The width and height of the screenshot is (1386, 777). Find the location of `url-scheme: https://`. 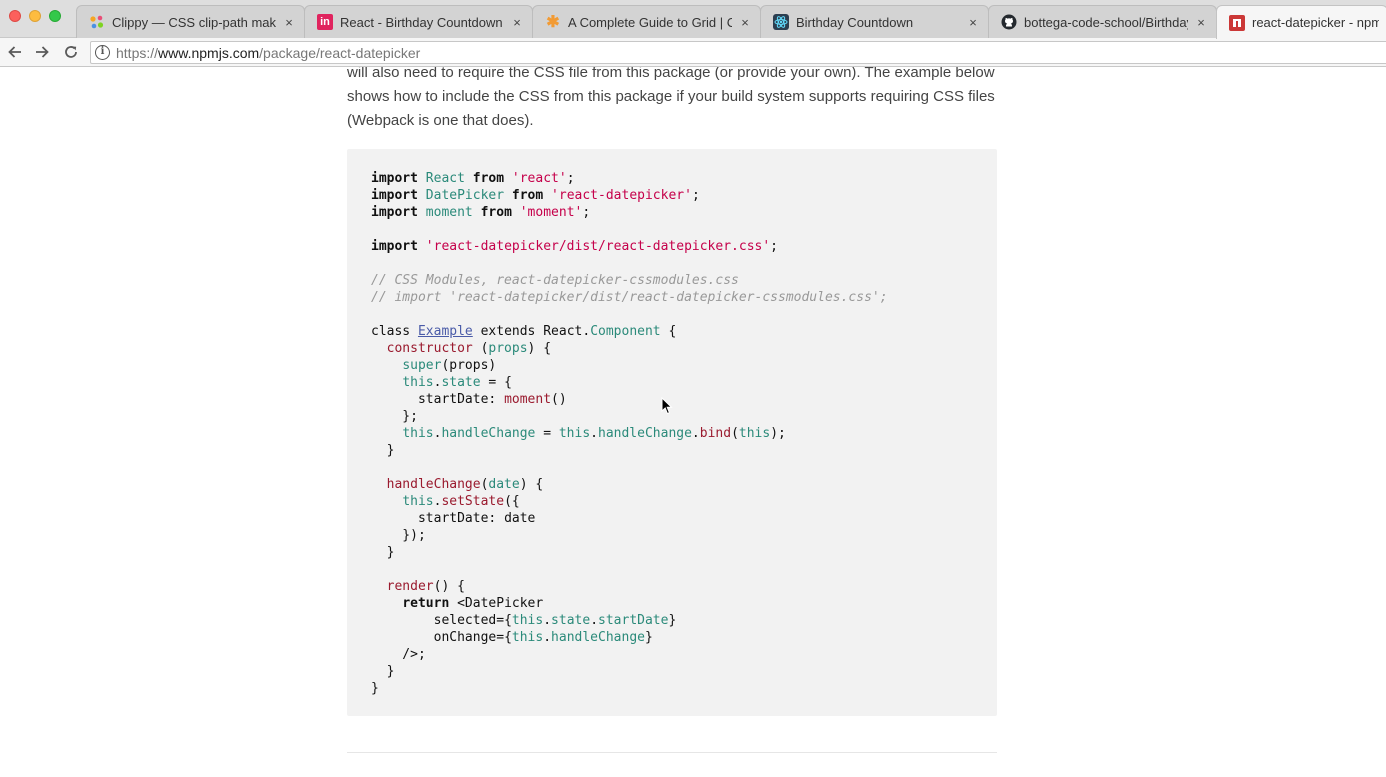

url-scheme: https:// is located at coordinates (137, 52).